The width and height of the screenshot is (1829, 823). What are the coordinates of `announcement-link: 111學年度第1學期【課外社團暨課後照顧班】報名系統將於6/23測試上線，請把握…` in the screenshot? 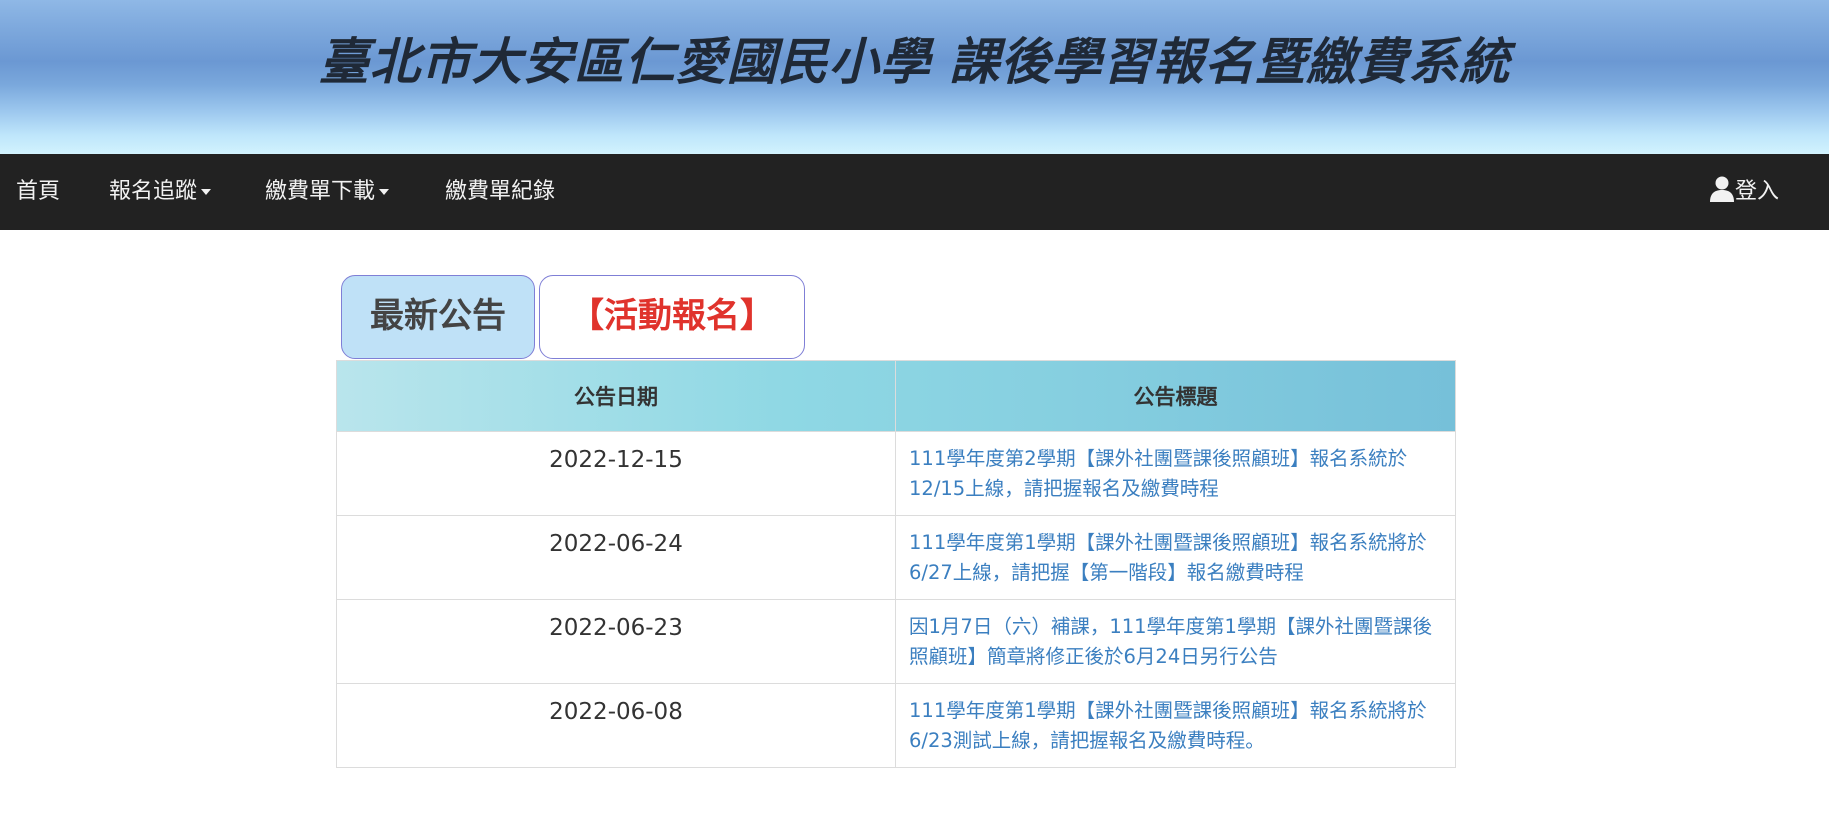 It's located at (1168, 725).